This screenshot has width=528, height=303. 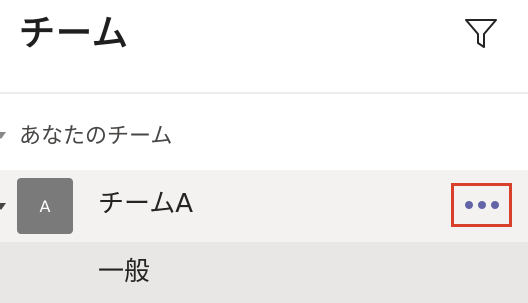 I want to click on more-options-icon, so click(x=481, y=205).